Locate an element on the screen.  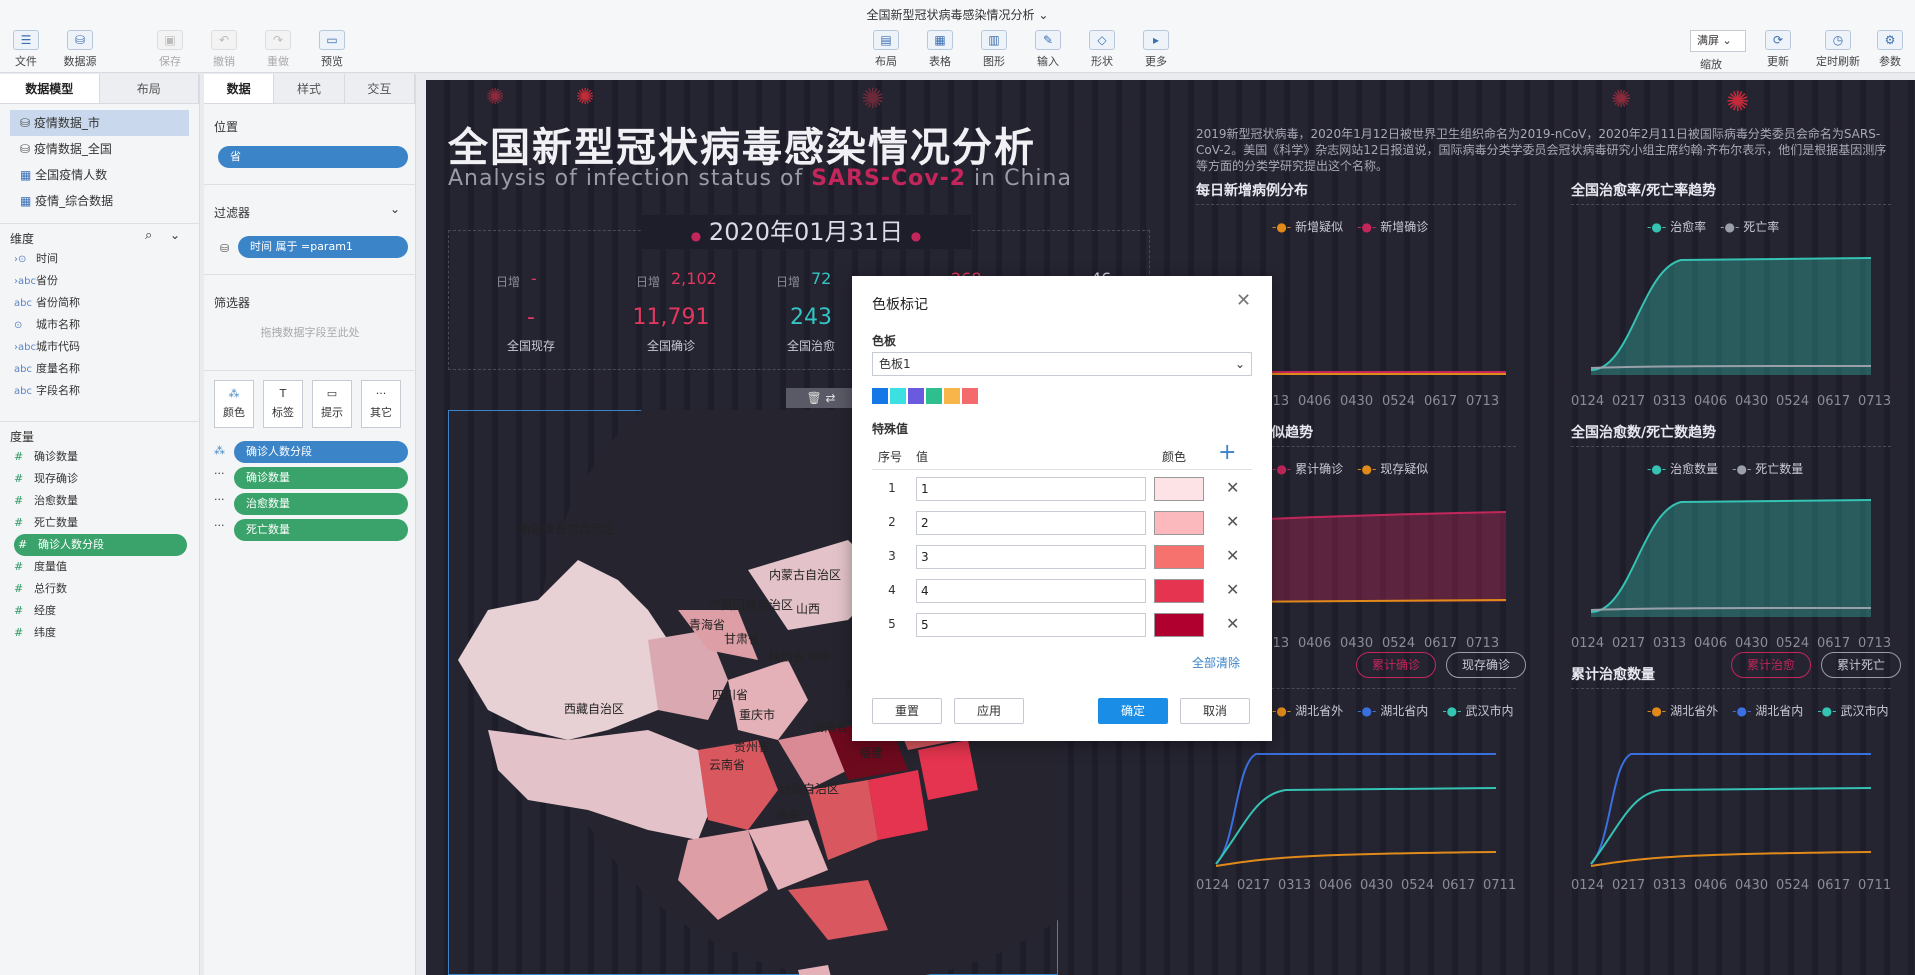
save-button: ▣ 保存 is located at coordinates (170, 50).